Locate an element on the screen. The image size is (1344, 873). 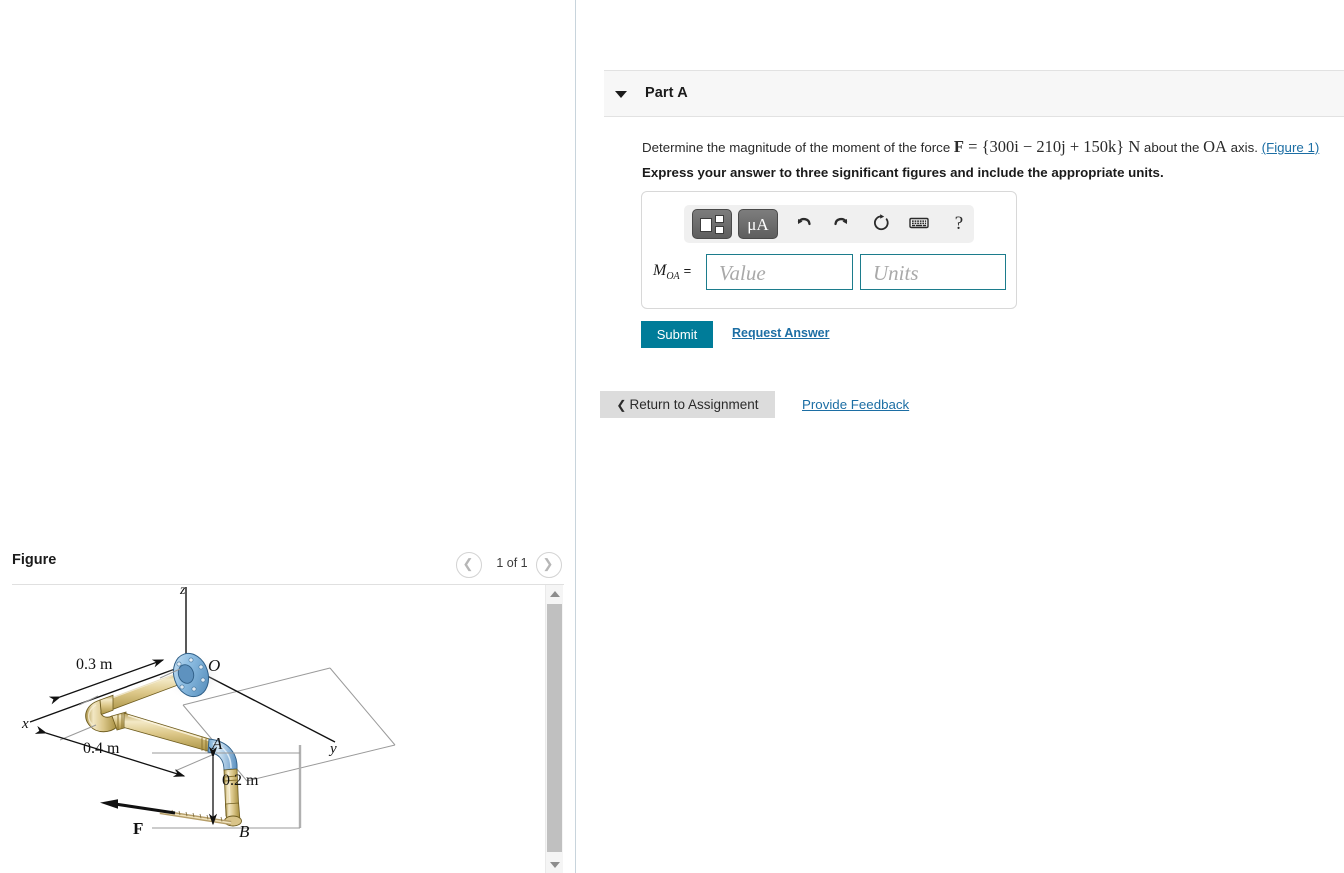
force-arrow-F is located at coordinates (138, 807).